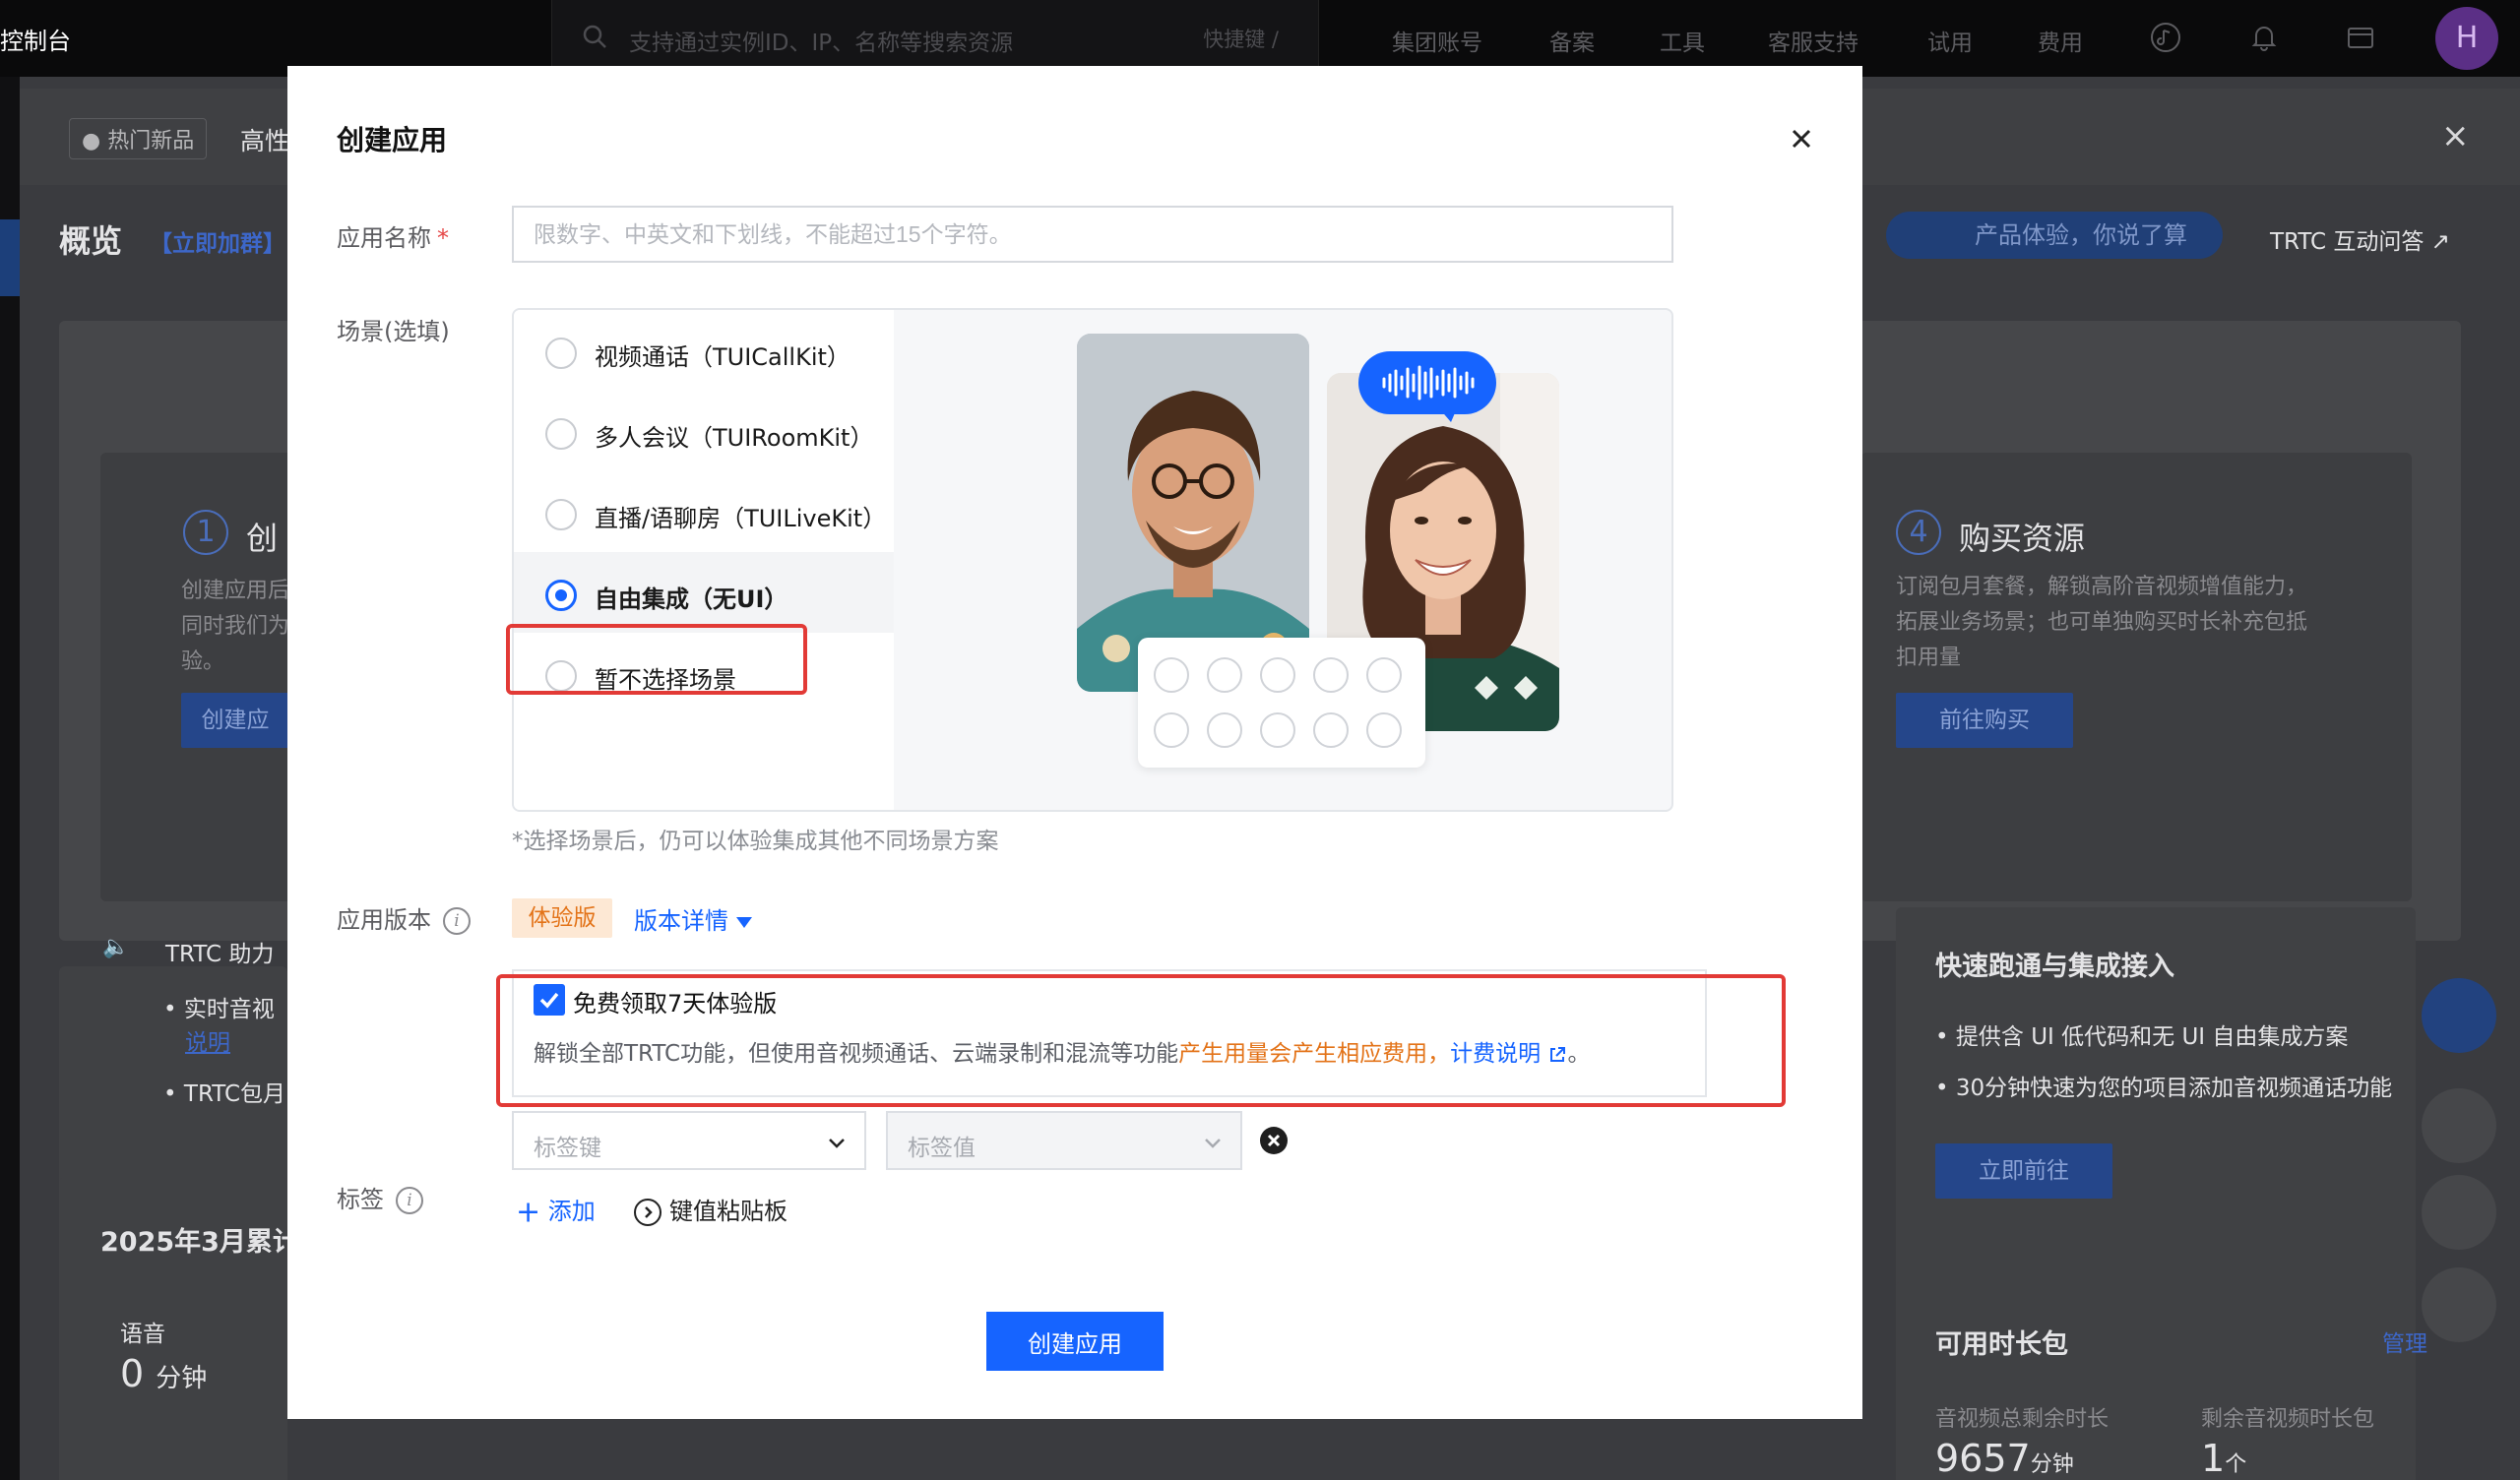  I want to click on left-rail, so click(10, 778).